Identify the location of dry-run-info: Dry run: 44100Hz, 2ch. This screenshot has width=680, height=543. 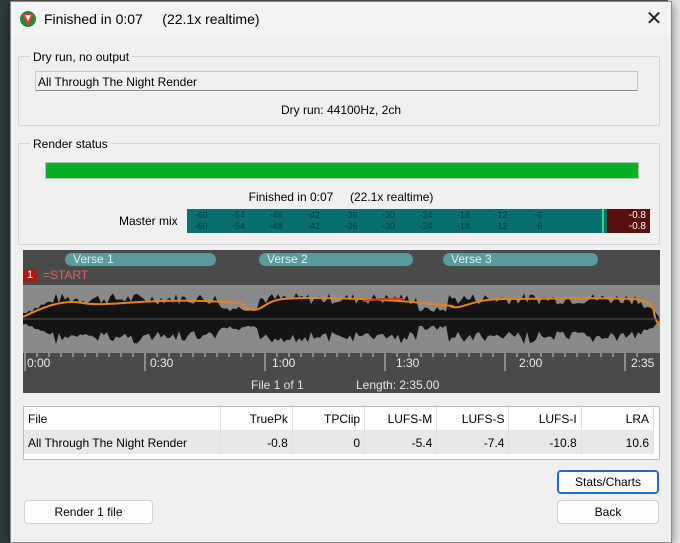
(341, 110).